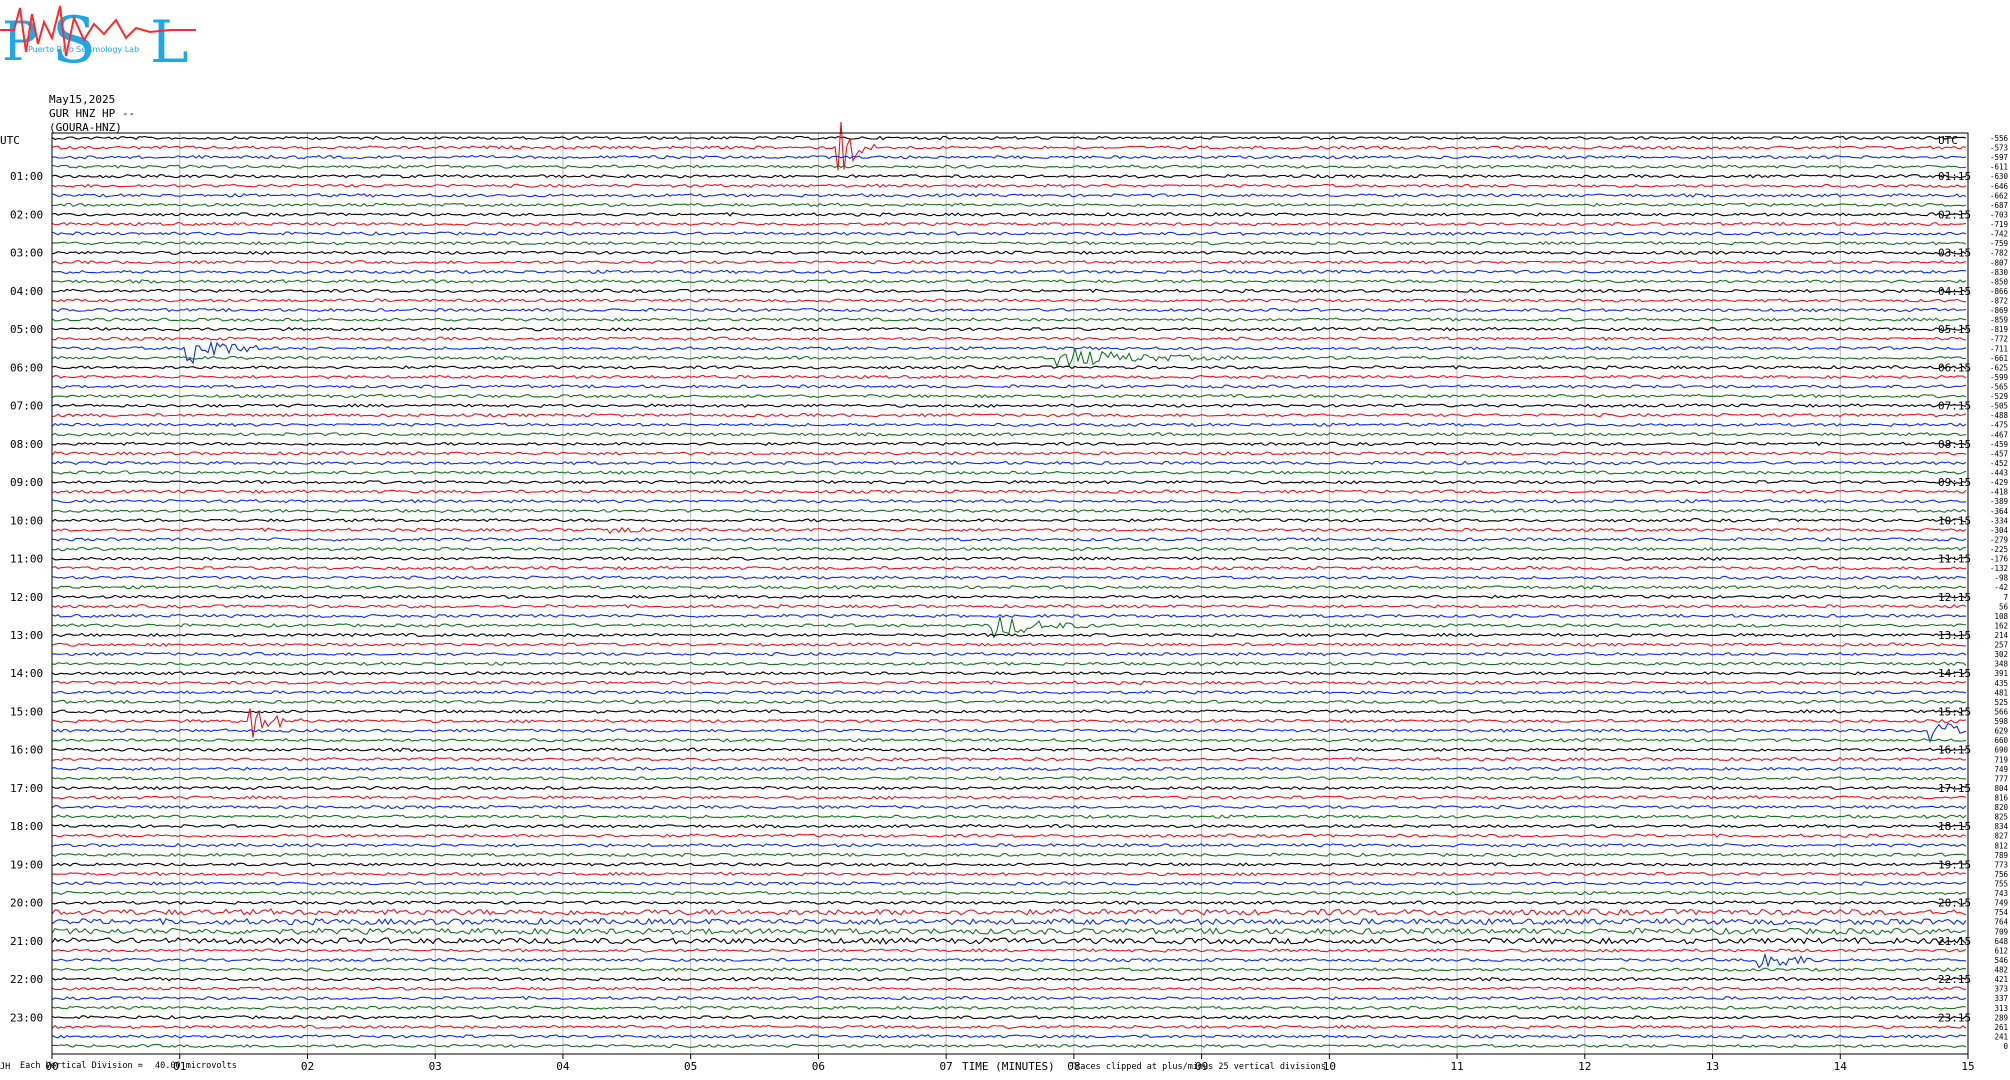 The width and height of the screenshot is (2010, 1080). I want to click on right-trace-value: -597, so click(1999, 157).